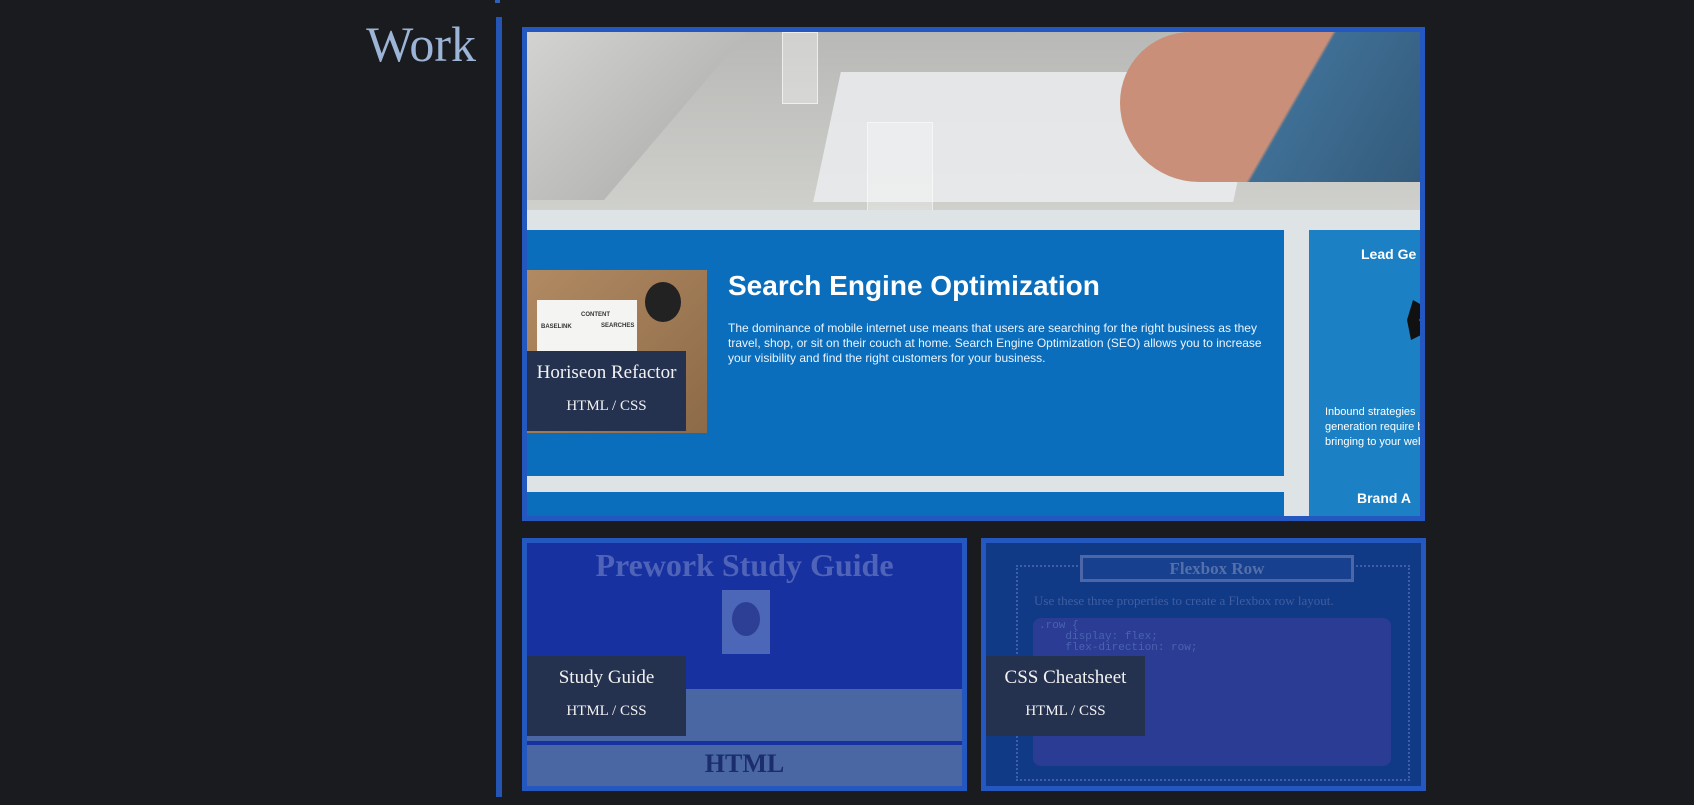  Describe the element at coordinates (1217, 568) in the screenshot. I see `cheat-heading: Flexbox Row` at that location.